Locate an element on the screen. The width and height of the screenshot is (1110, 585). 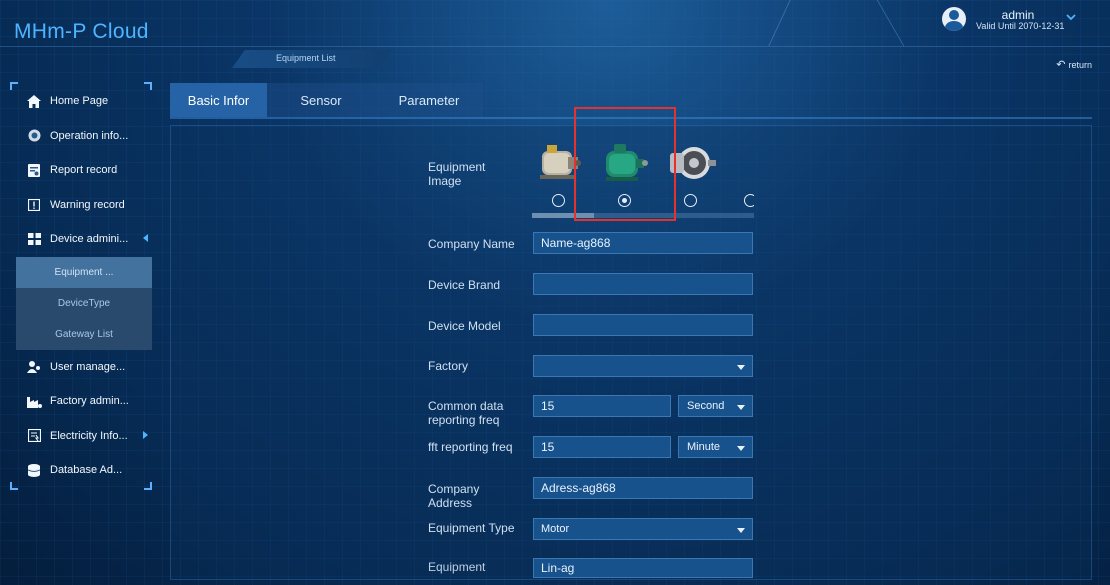
camera-icon is located at coordinates (34, 136).